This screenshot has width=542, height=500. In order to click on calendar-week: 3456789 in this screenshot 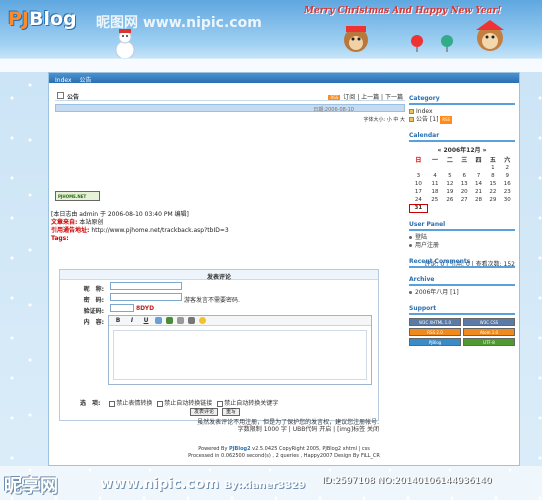, I will do `click(463, 176)`.